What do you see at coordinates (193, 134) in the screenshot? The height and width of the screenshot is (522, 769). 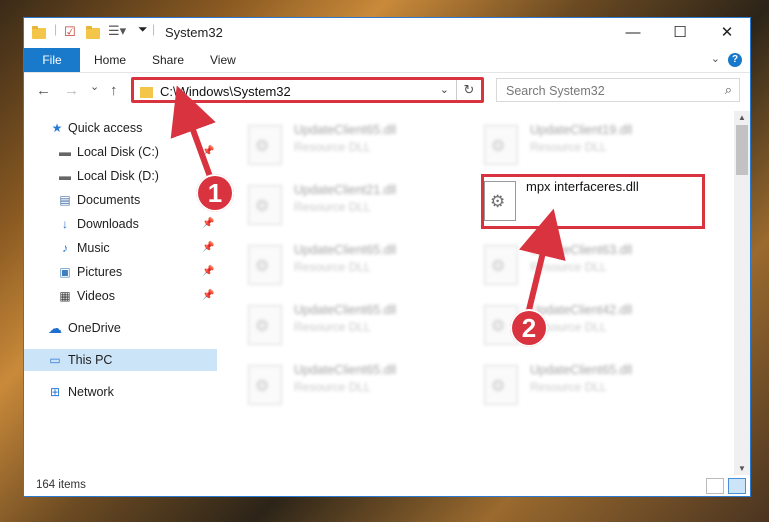 I see `arrow-to-address-bar` at bounding box center [193, 134].